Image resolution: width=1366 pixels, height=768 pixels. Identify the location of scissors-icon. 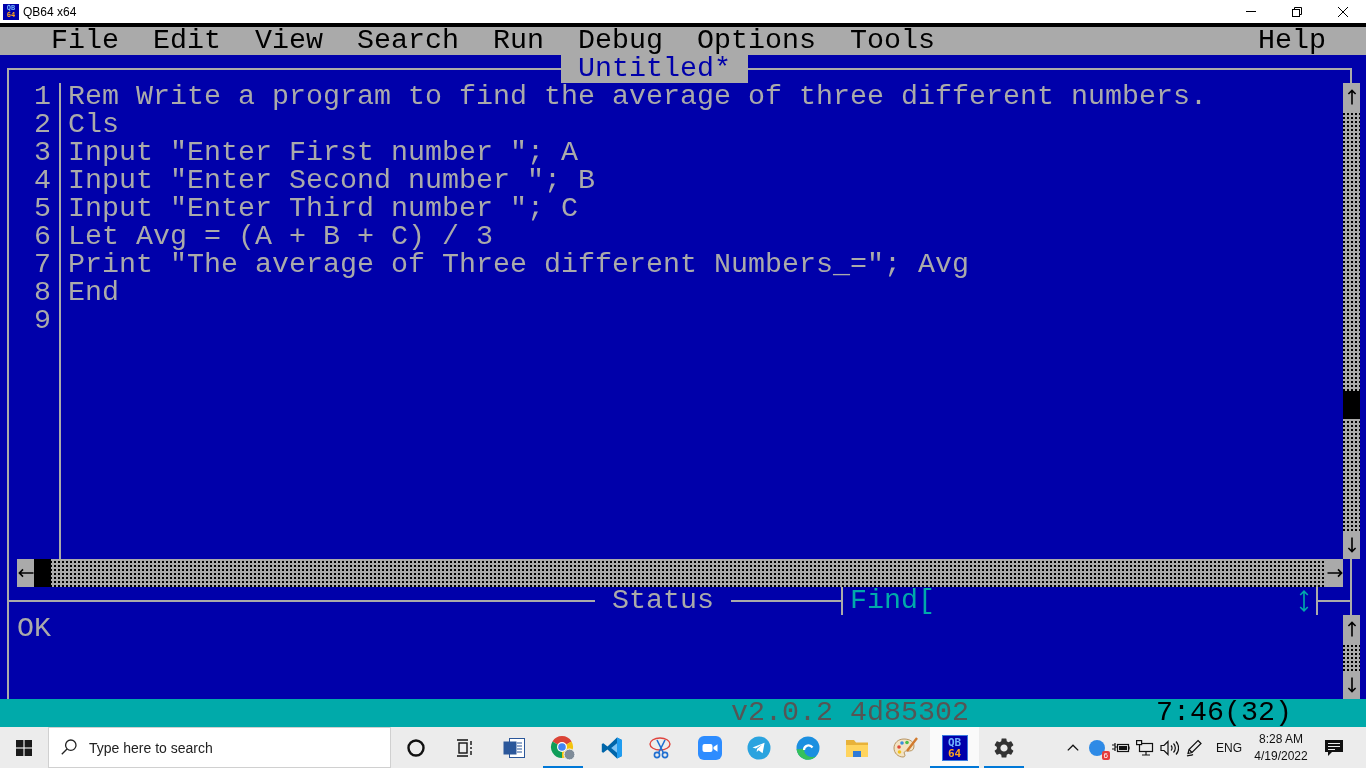
(660, 747).